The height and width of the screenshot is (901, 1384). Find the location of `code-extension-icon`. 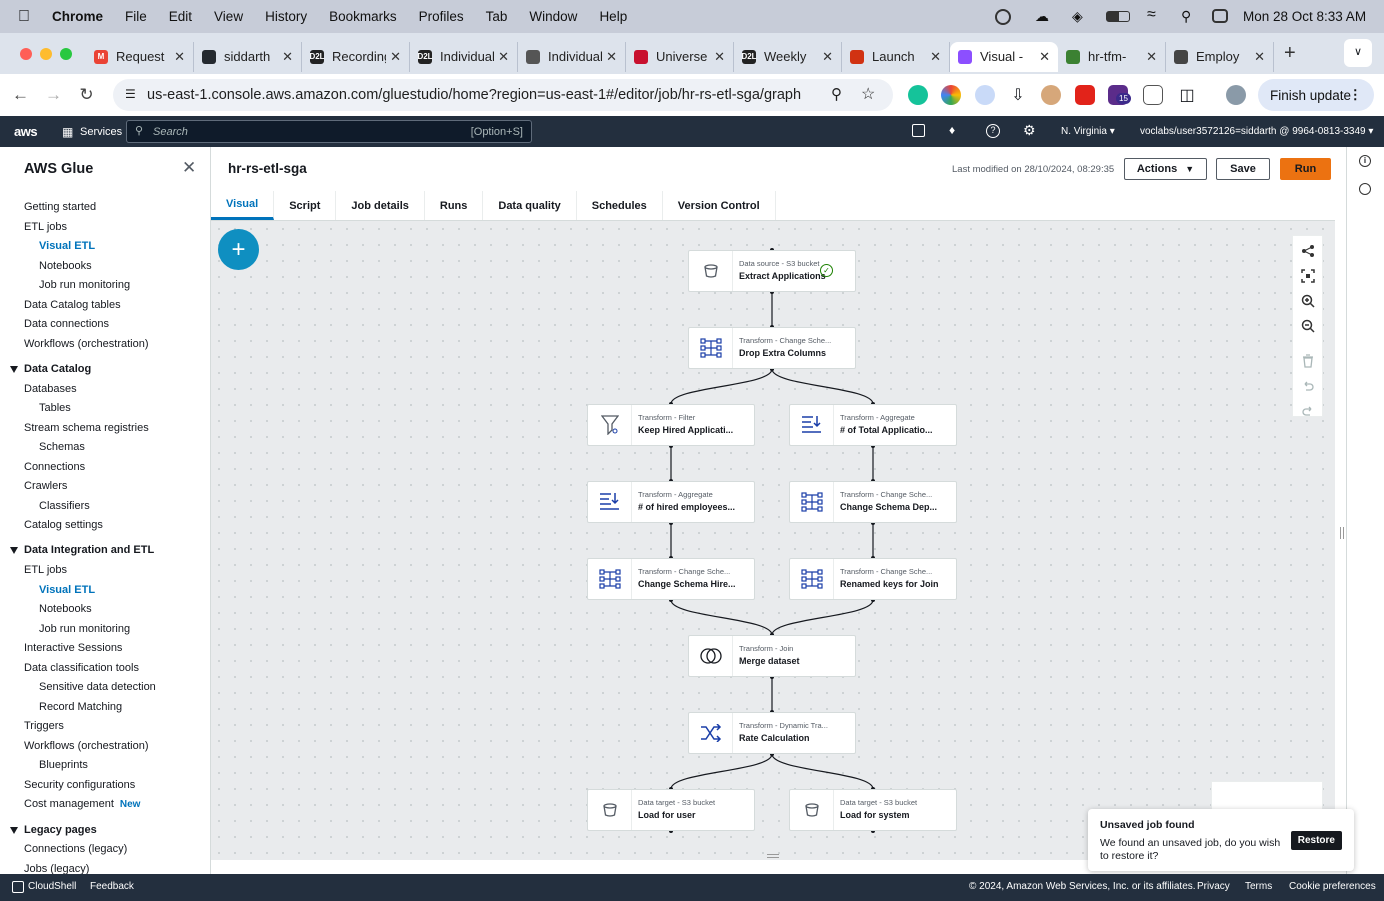

code-extension-icon is located at coordinates (1153, 95).